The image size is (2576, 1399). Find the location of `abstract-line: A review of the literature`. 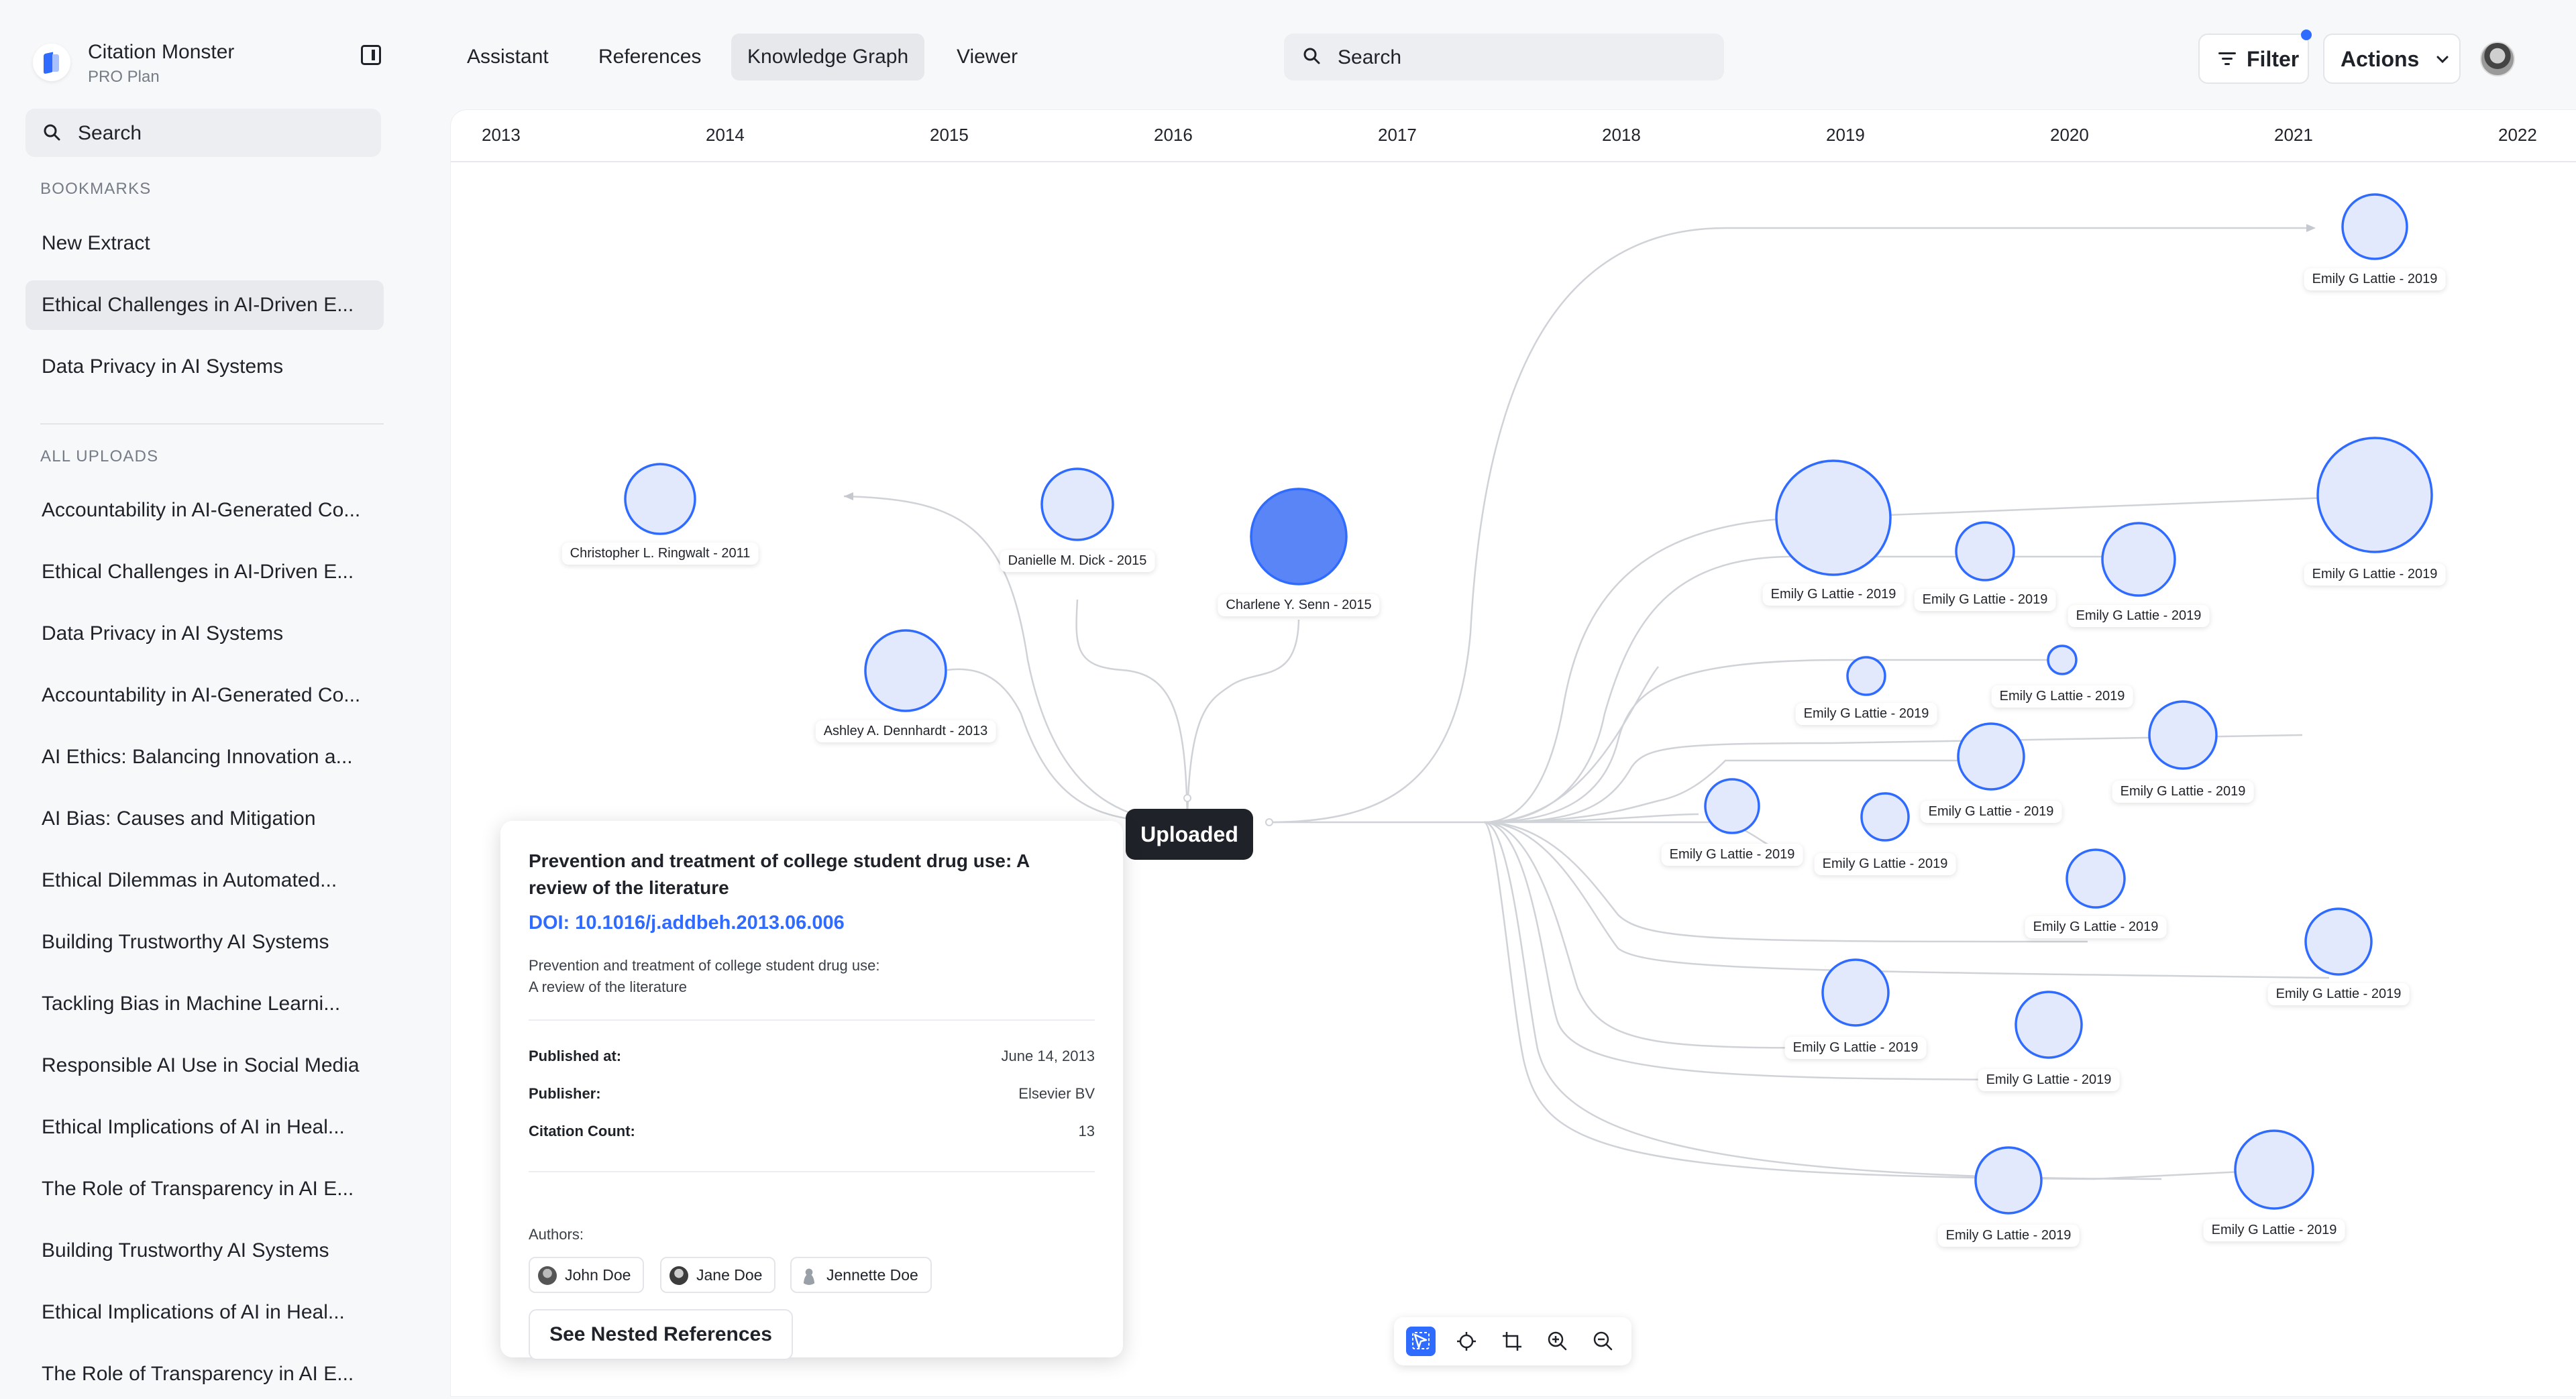

abstract-line: A review of the literature is located at coordinates (608, 986).